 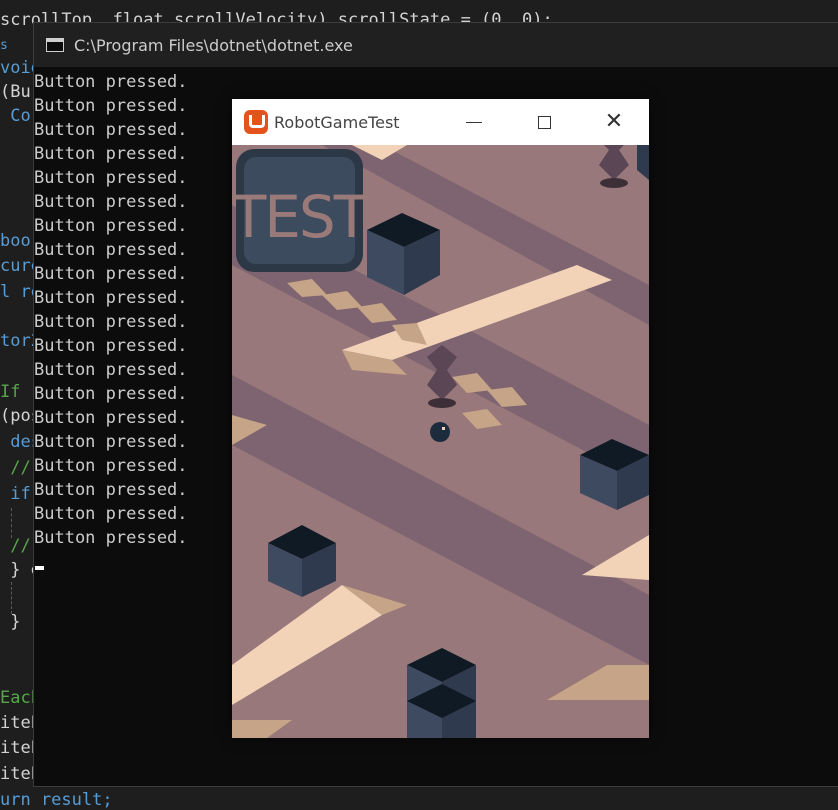 What do you see at coordinates (213, 45) in the screenshot?
I see `console-title: C:\Program Files\dotnet\dotnet.exe` at bounding box center [213, 45].